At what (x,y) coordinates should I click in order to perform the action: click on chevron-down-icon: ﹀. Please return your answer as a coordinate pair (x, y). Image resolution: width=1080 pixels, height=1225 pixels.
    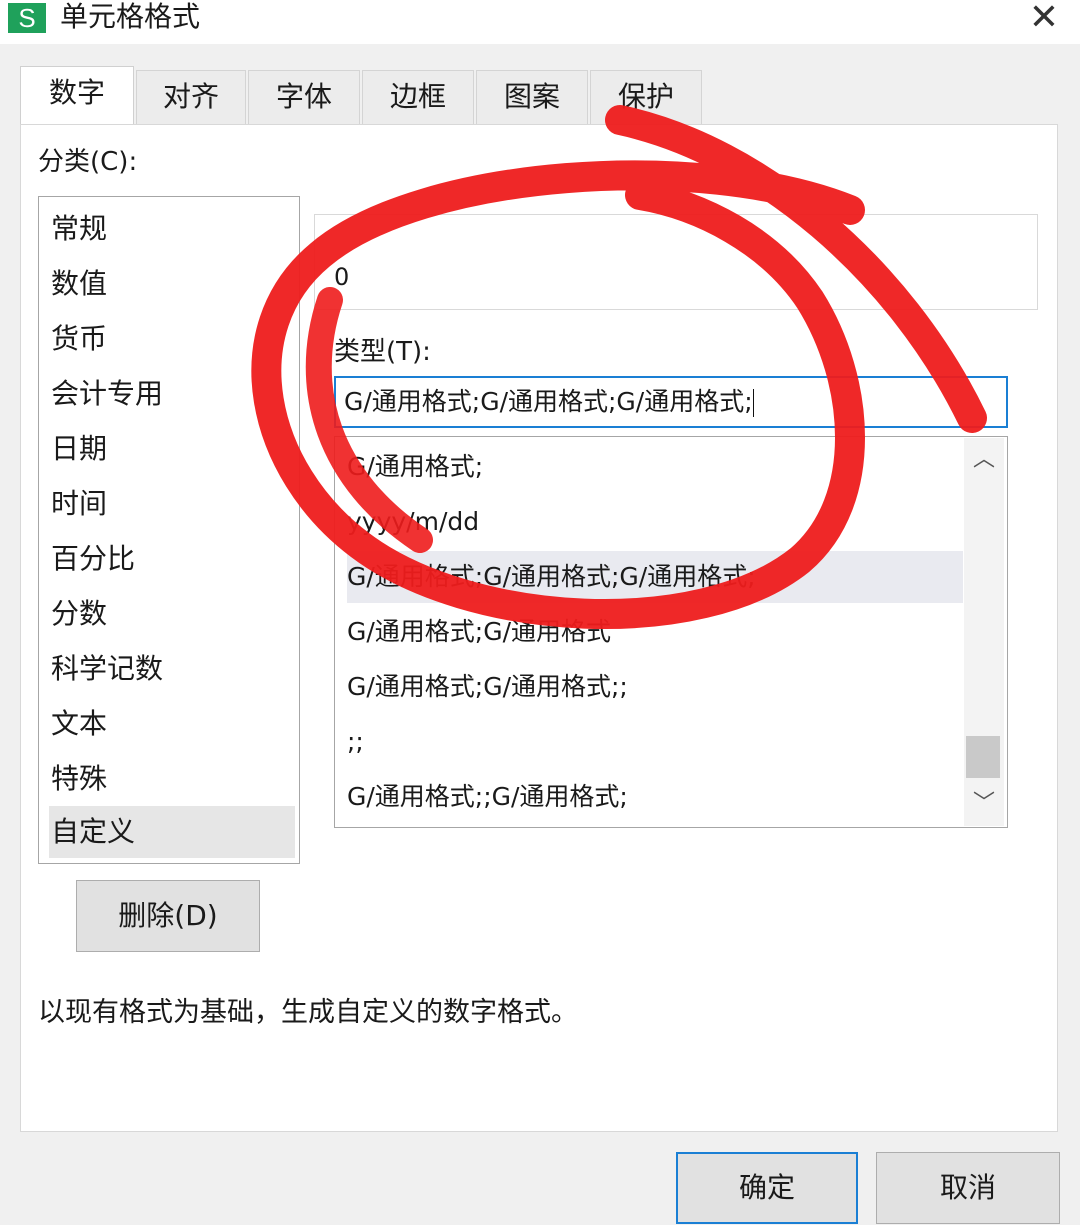
    Looking at the image, I should click on (984, 804).